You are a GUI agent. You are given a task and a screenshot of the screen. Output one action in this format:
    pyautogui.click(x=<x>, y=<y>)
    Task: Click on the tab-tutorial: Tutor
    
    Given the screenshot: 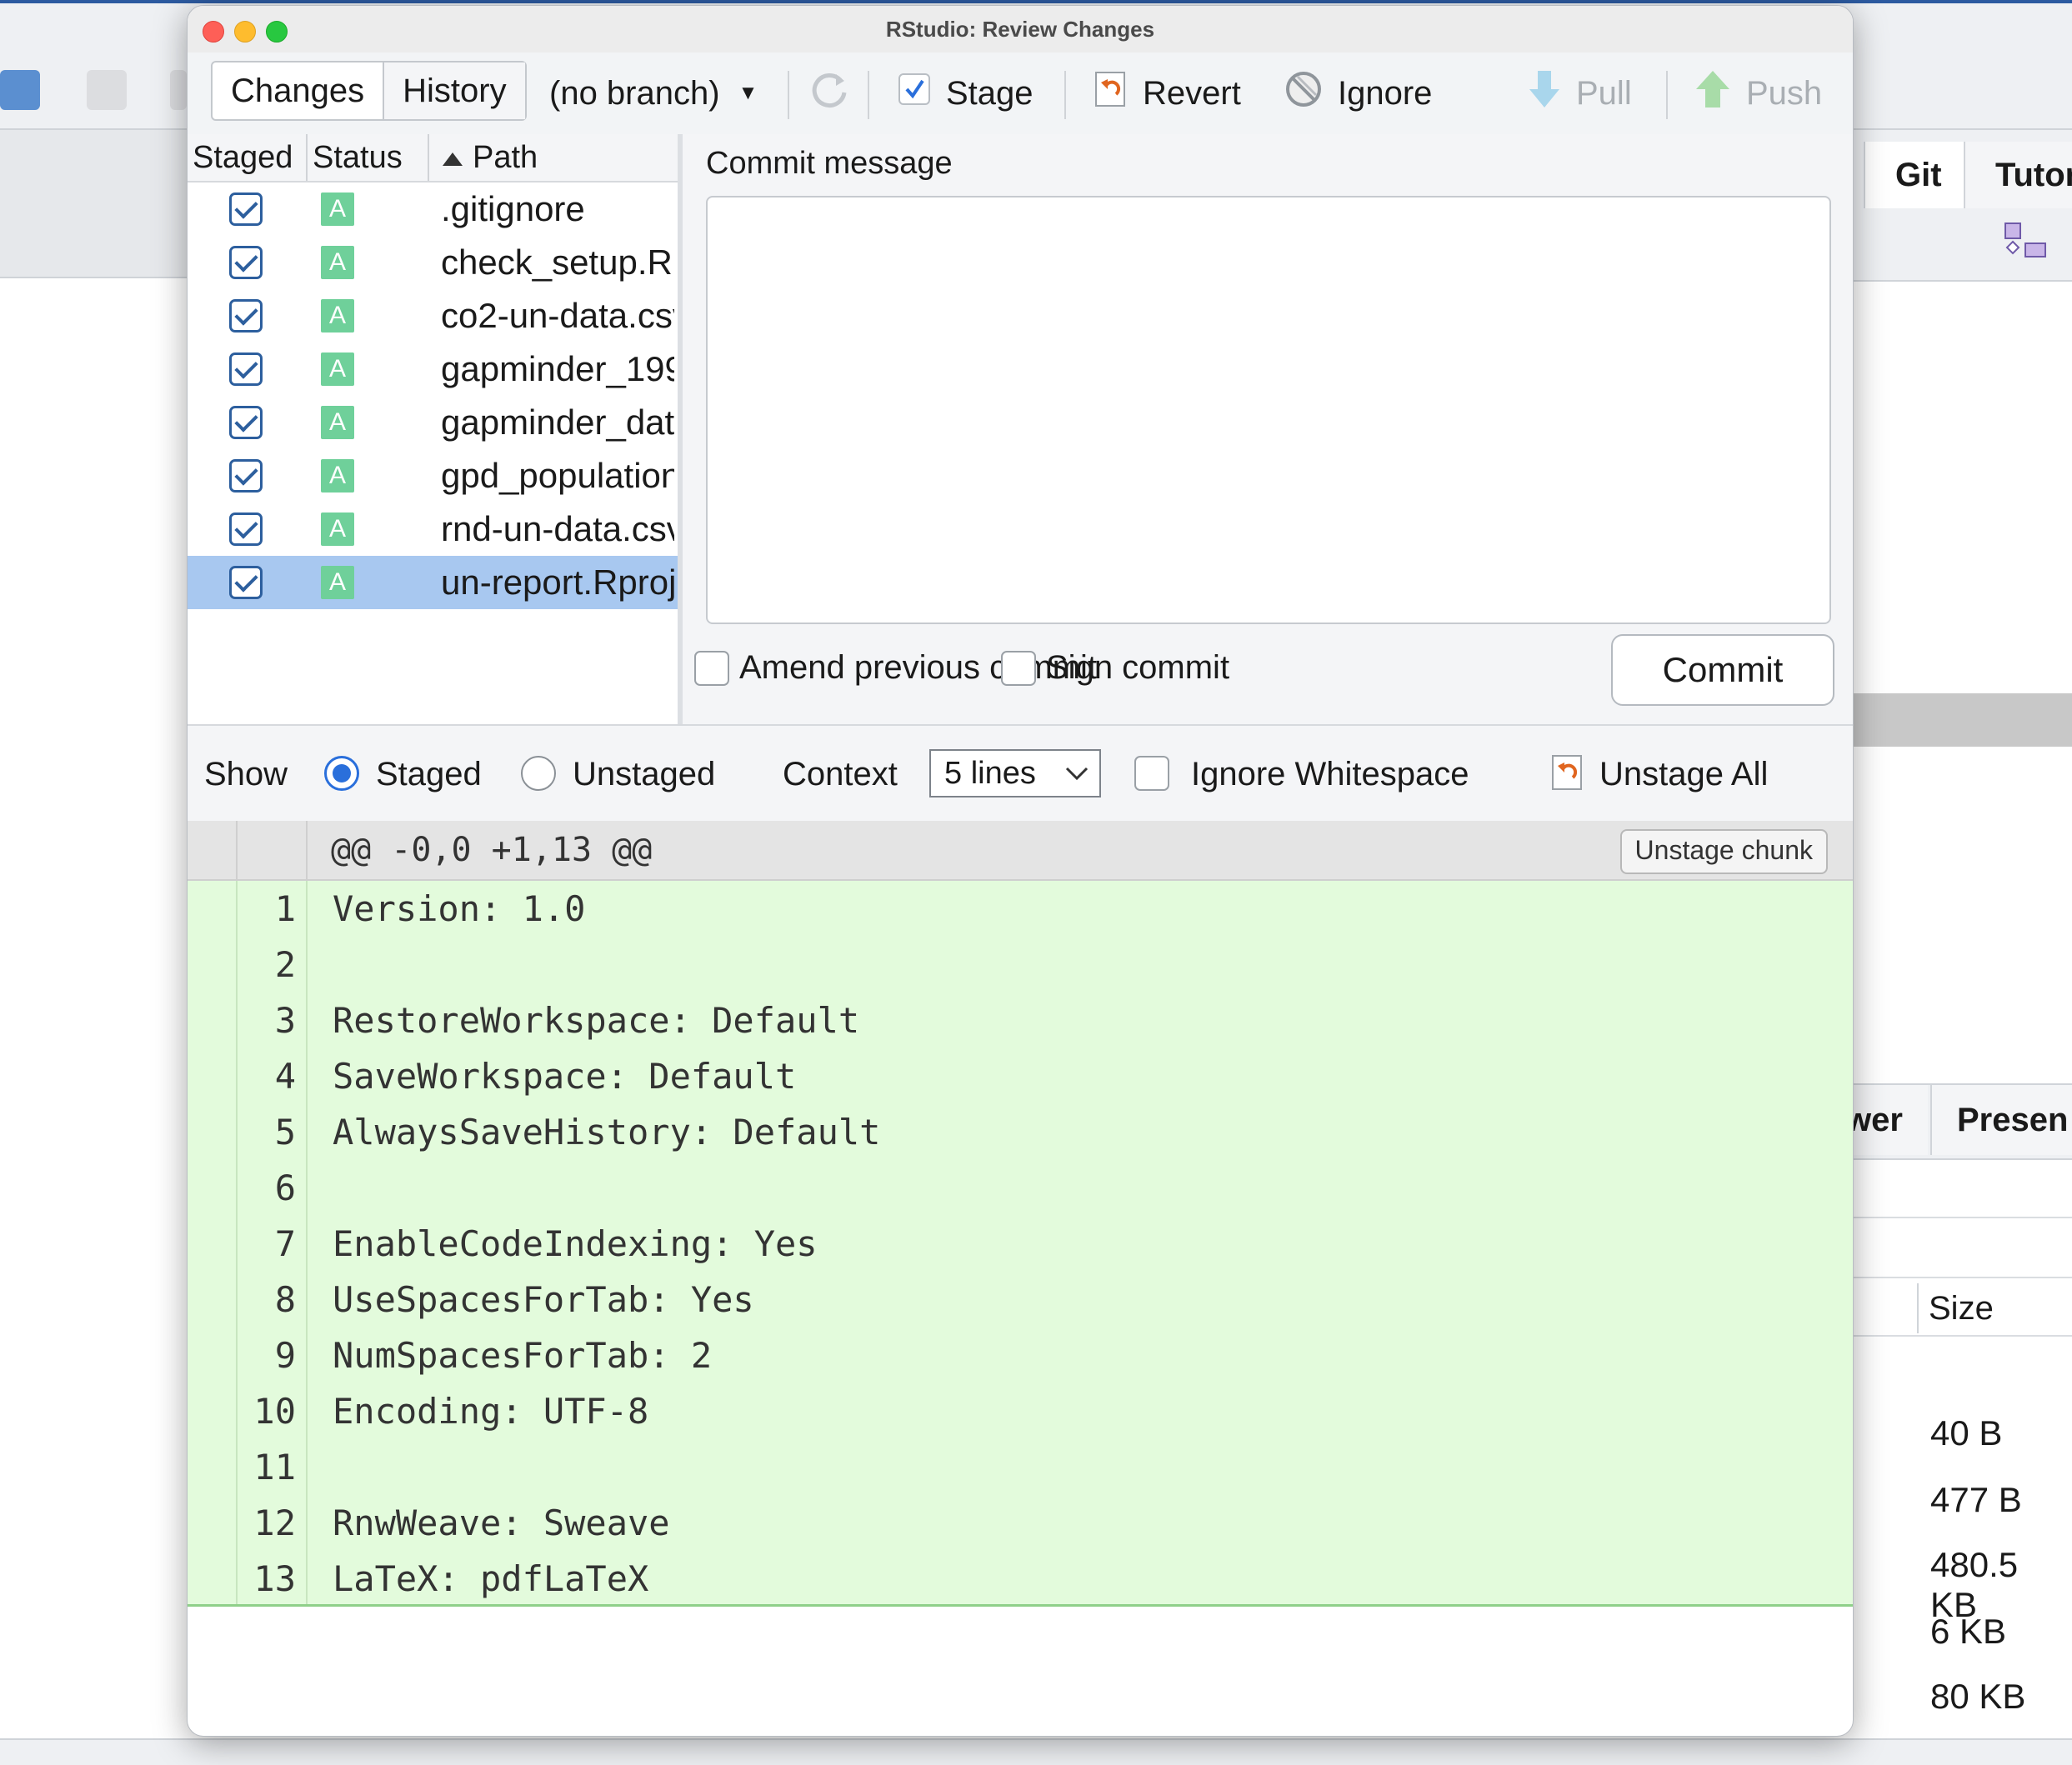 What is the action you would take?
    pyautogui.click(x=2018, y=175)
    